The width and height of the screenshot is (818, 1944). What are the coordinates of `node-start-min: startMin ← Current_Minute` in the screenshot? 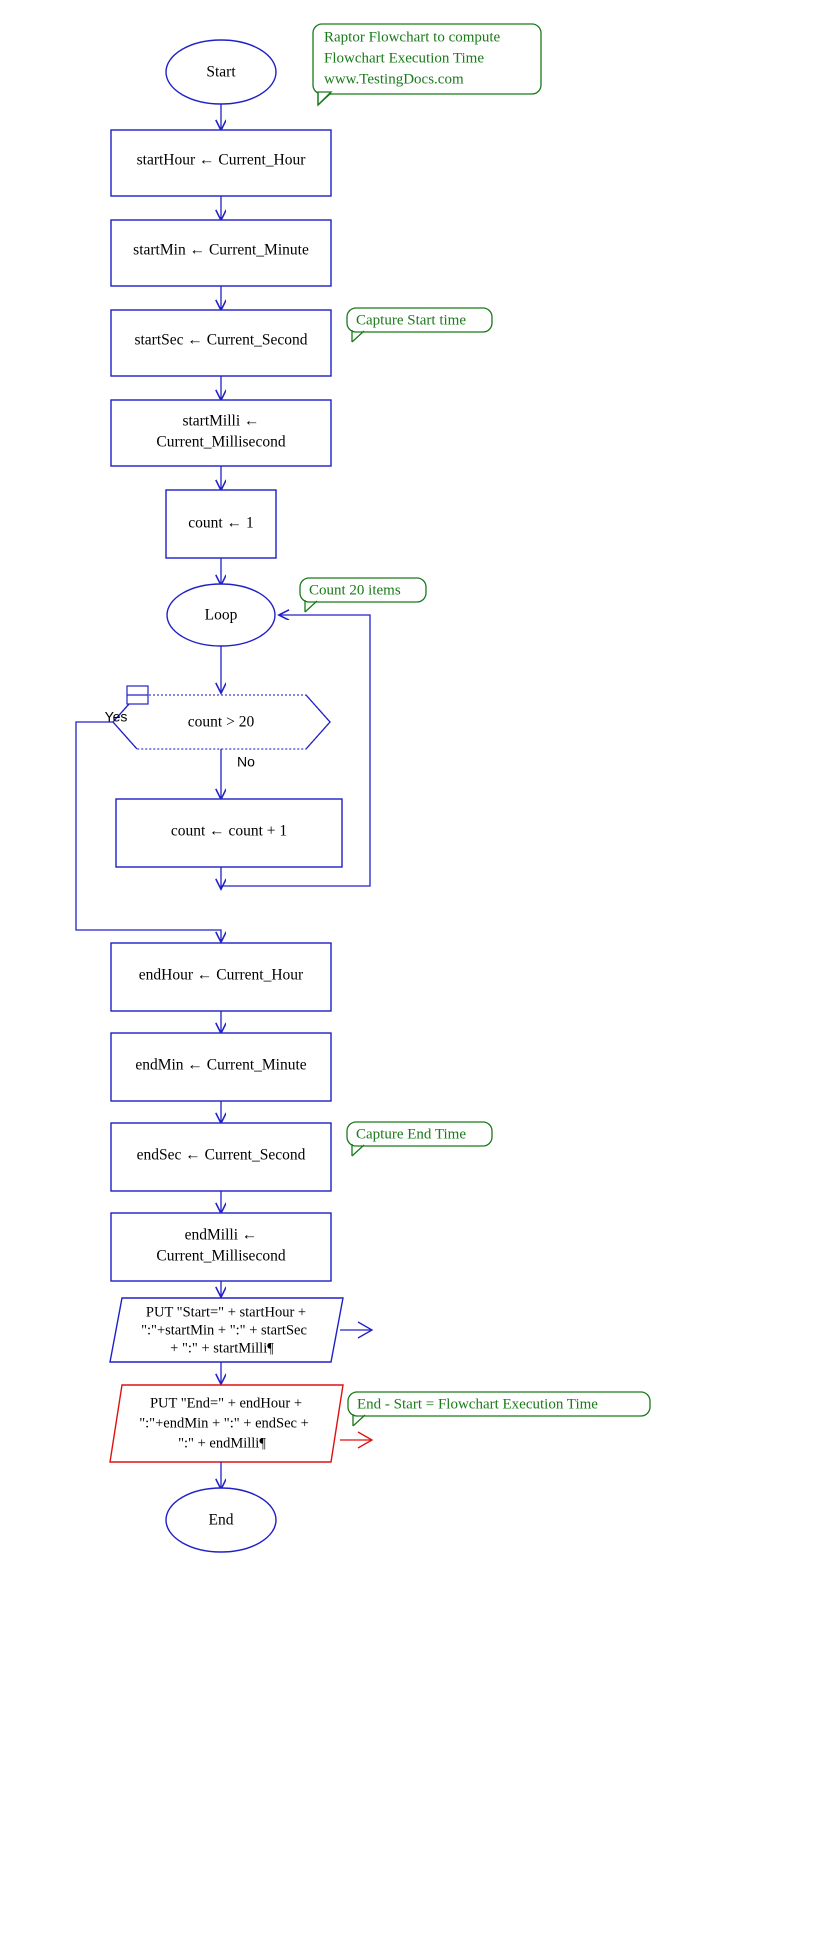 It's located at (221, 253).